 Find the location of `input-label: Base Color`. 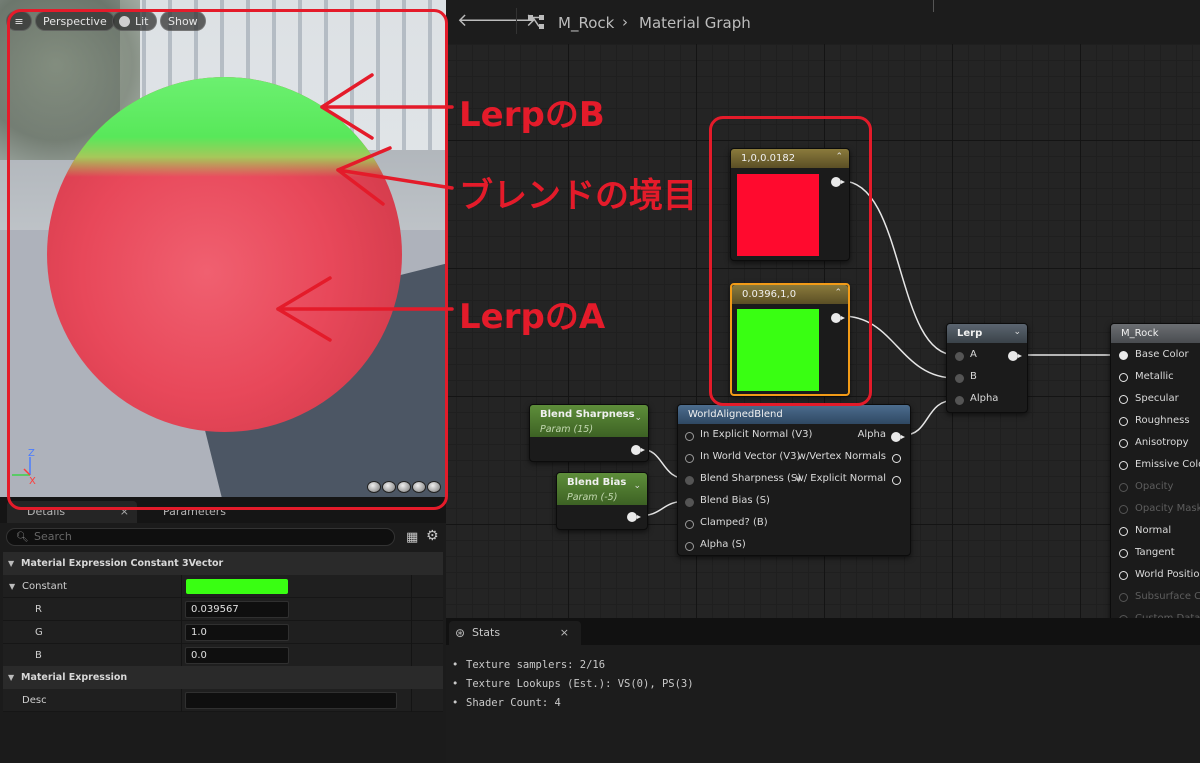

input-label: Base Color is located at coordinates (1162, 354).